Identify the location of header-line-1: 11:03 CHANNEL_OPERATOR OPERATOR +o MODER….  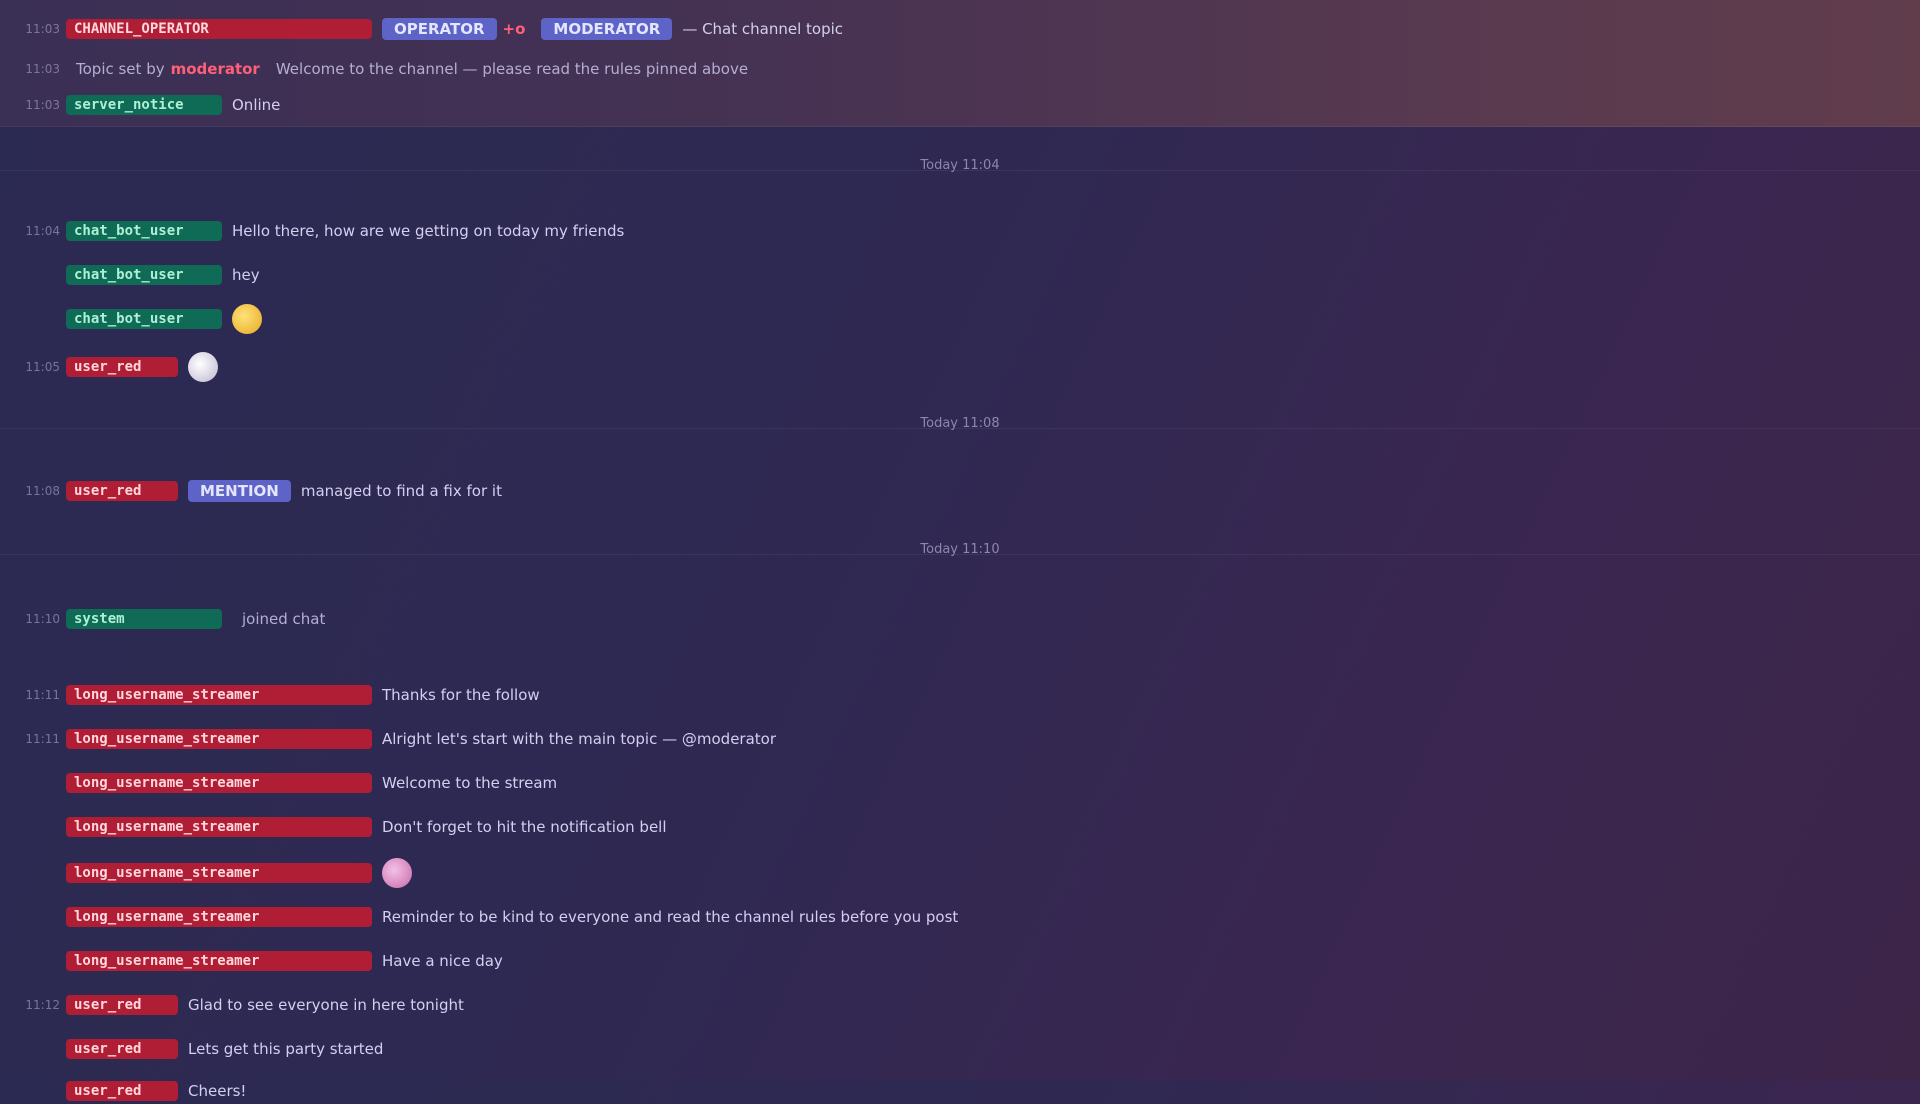
(421, 29).